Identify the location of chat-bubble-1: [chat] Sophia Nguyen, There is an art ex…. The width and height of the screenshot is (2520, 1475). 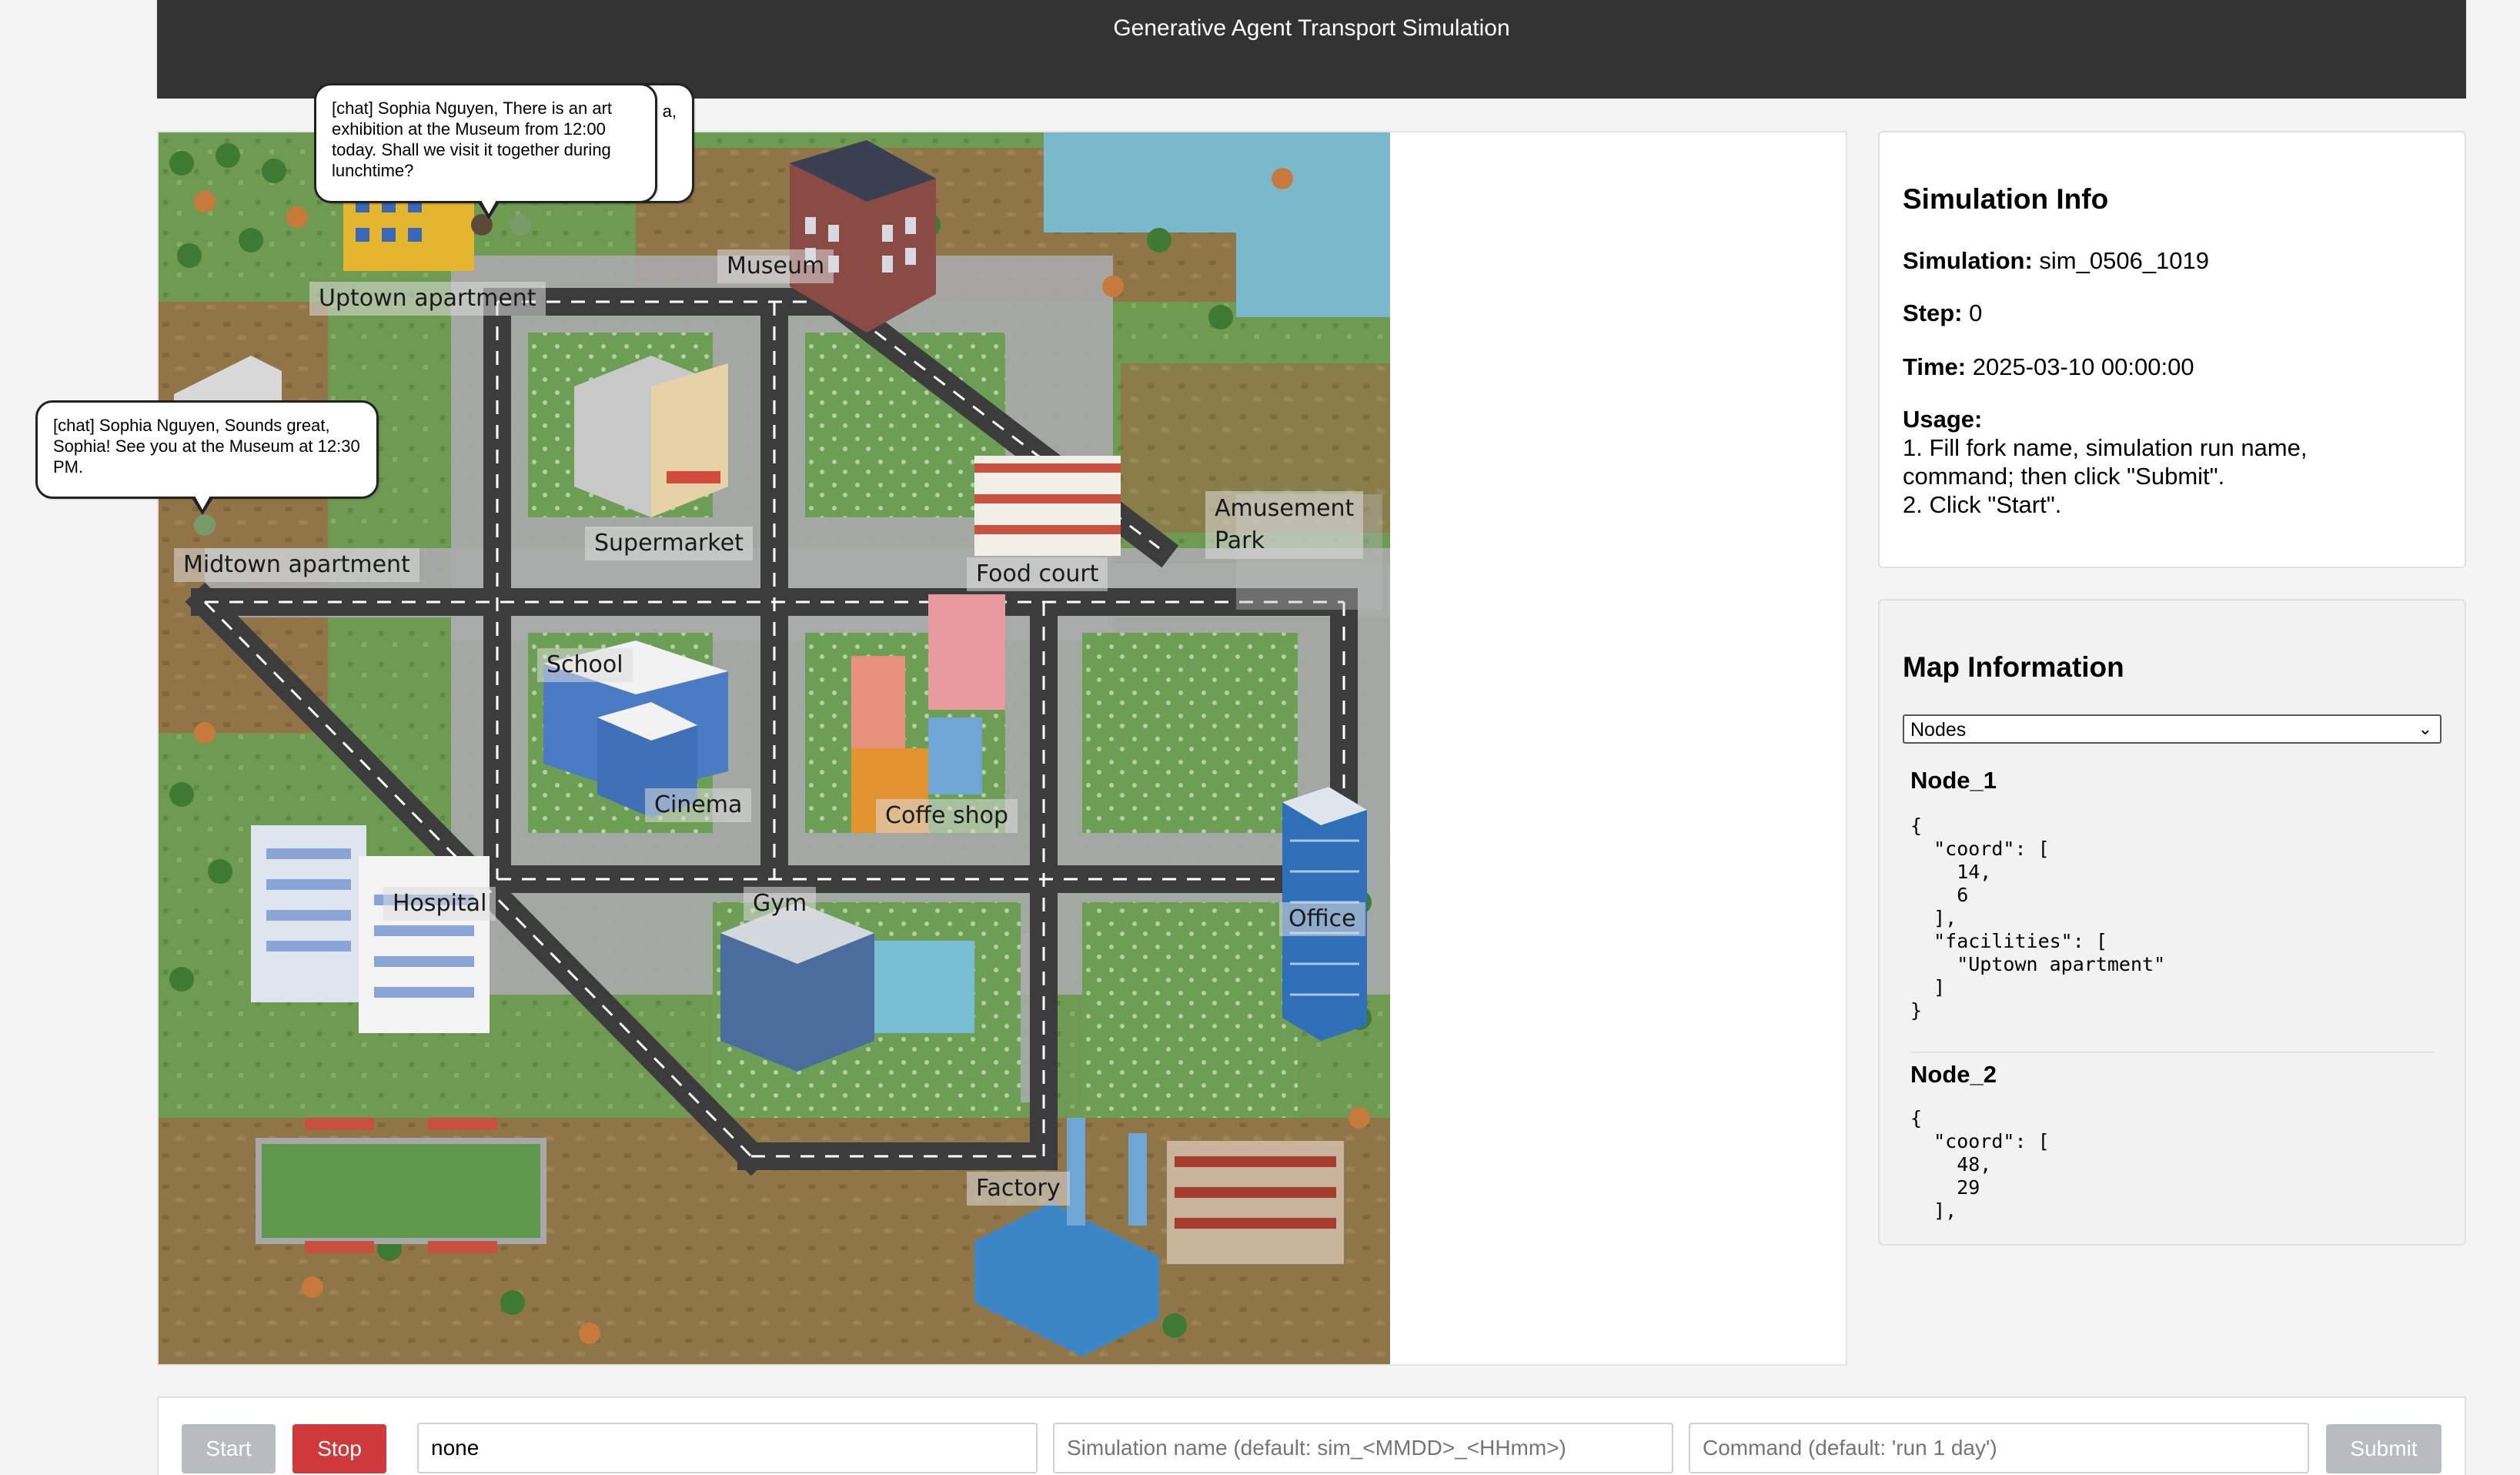
(485, 151).